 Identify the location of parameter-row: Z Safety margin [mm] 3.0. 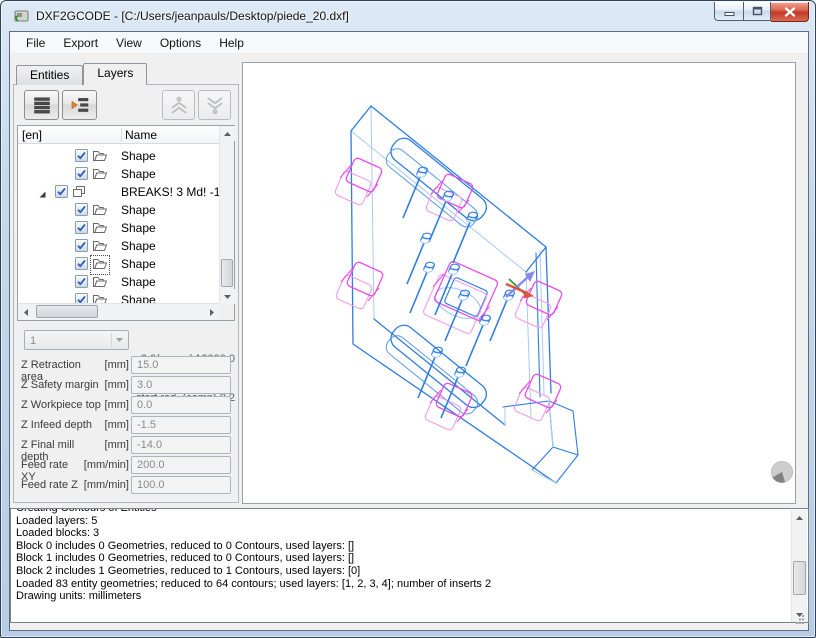
(126, 386).